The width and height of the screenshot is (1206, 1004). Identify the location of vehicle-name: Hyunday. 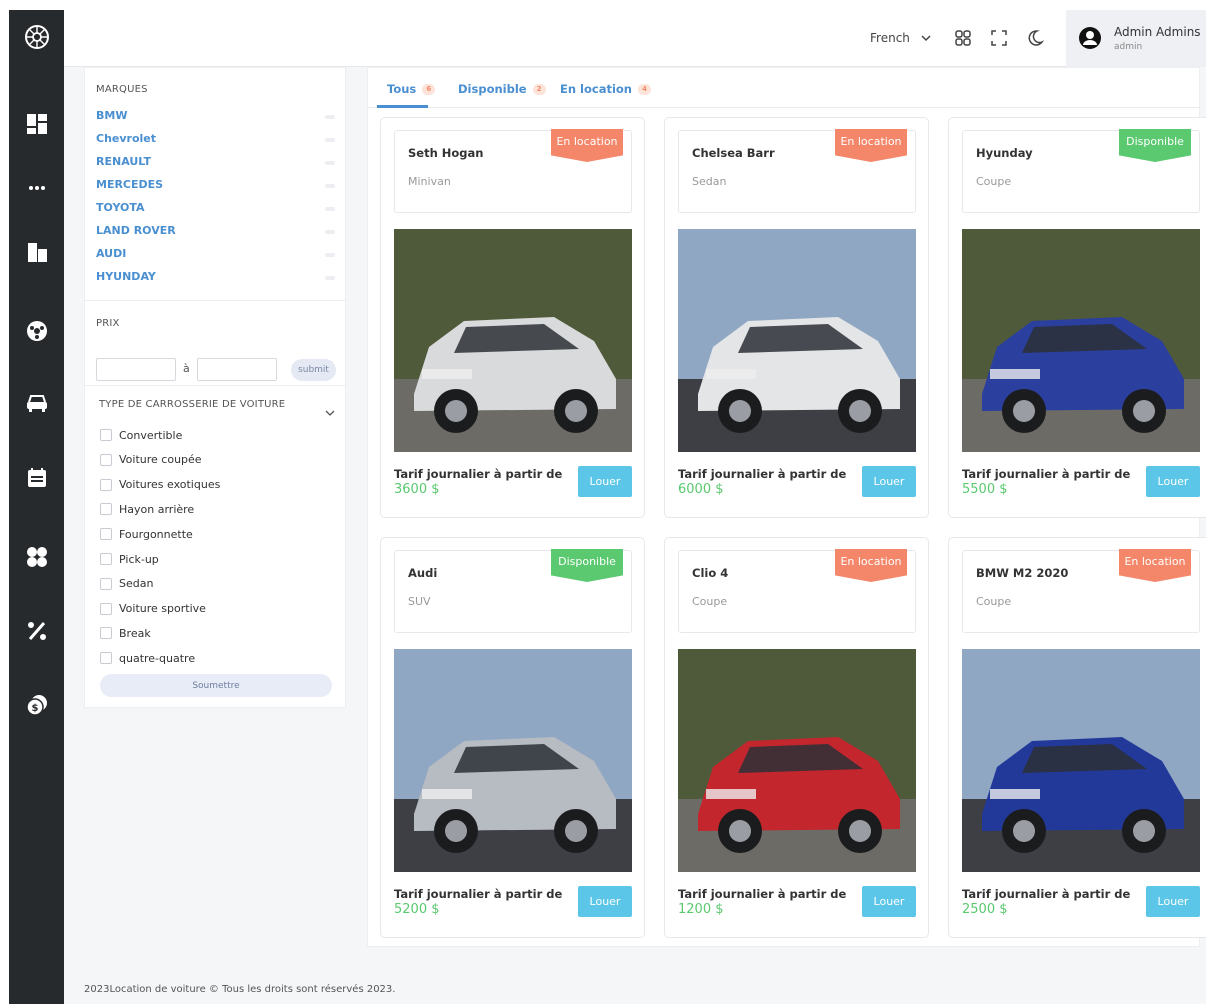
(1004, 153).